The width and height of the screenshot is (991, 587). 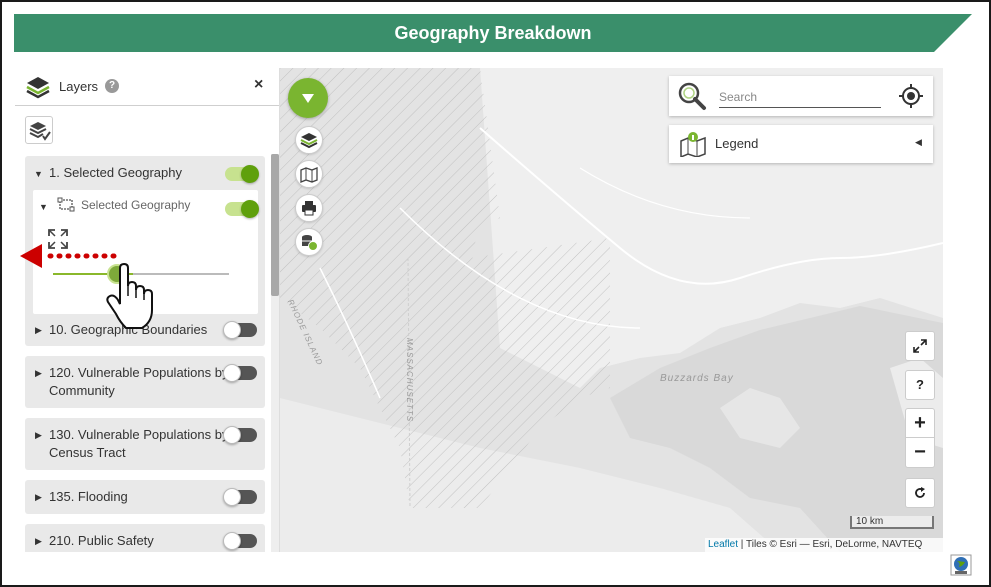 I want to click on print-button, so click(x=309, y=208).